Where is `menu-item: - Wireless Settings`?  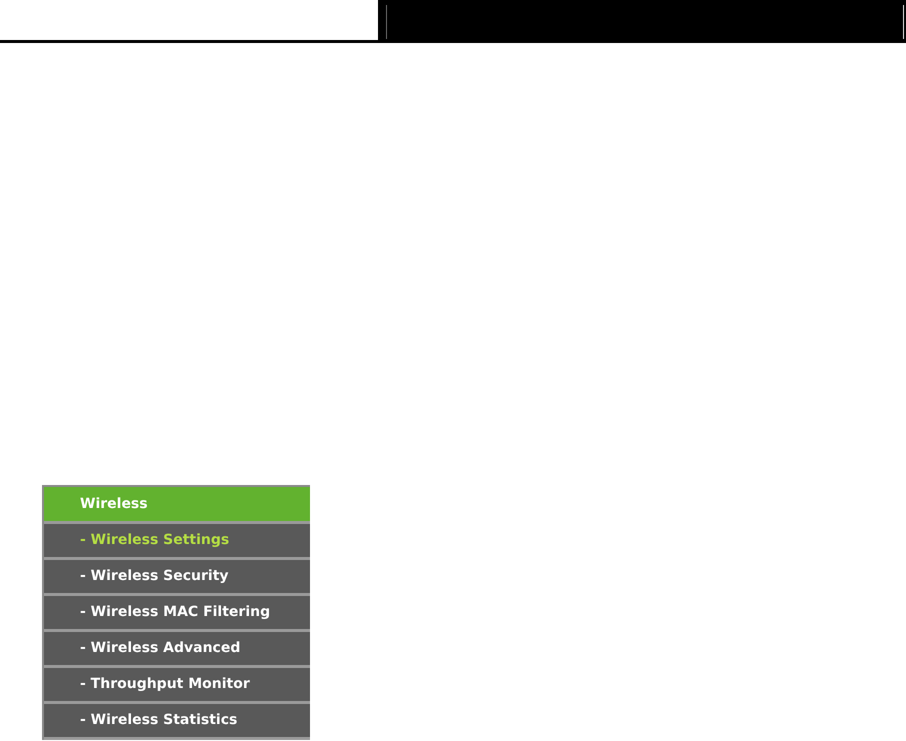 menu-item: - Wireless Settings is located at coordinates (177, 539).